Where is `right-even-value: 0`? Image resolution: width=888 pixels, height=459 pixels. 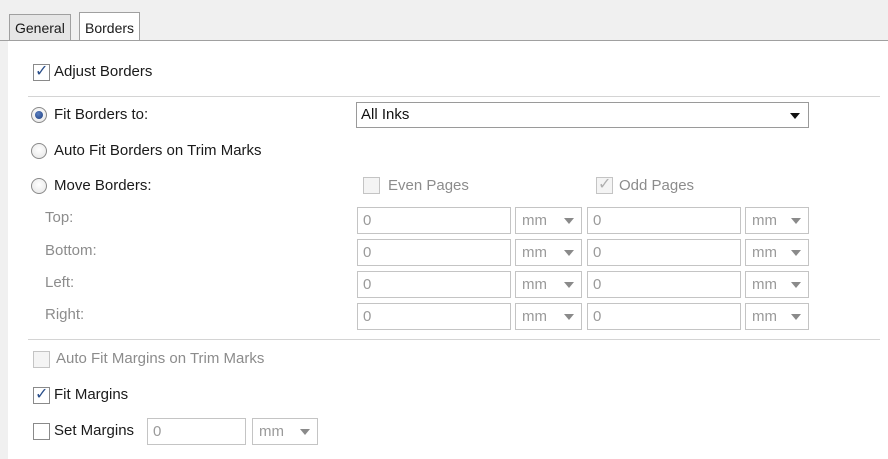
right-even-value: 0 is located at coordinates (367, 316).